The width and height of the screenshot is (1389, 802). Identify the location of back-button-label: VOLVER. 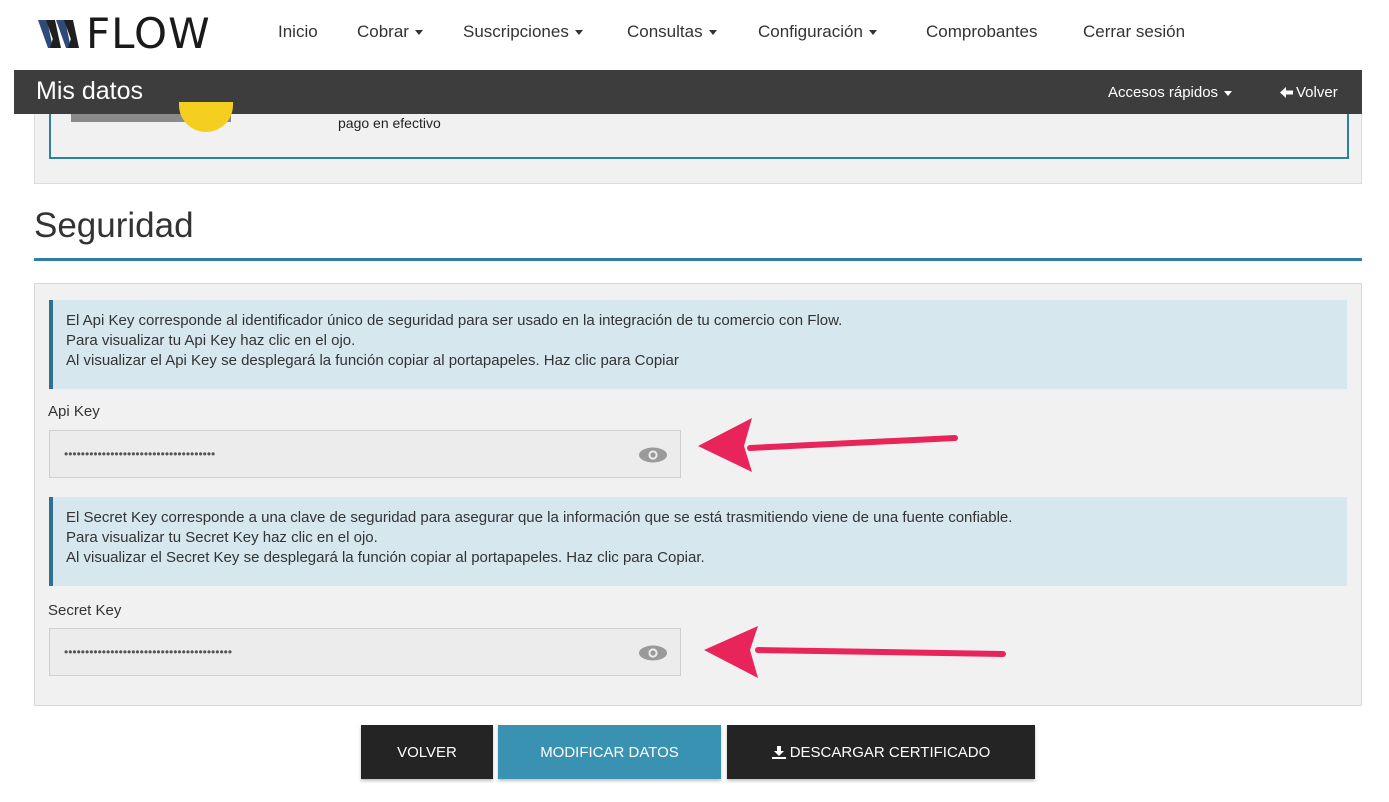
(427, 752).